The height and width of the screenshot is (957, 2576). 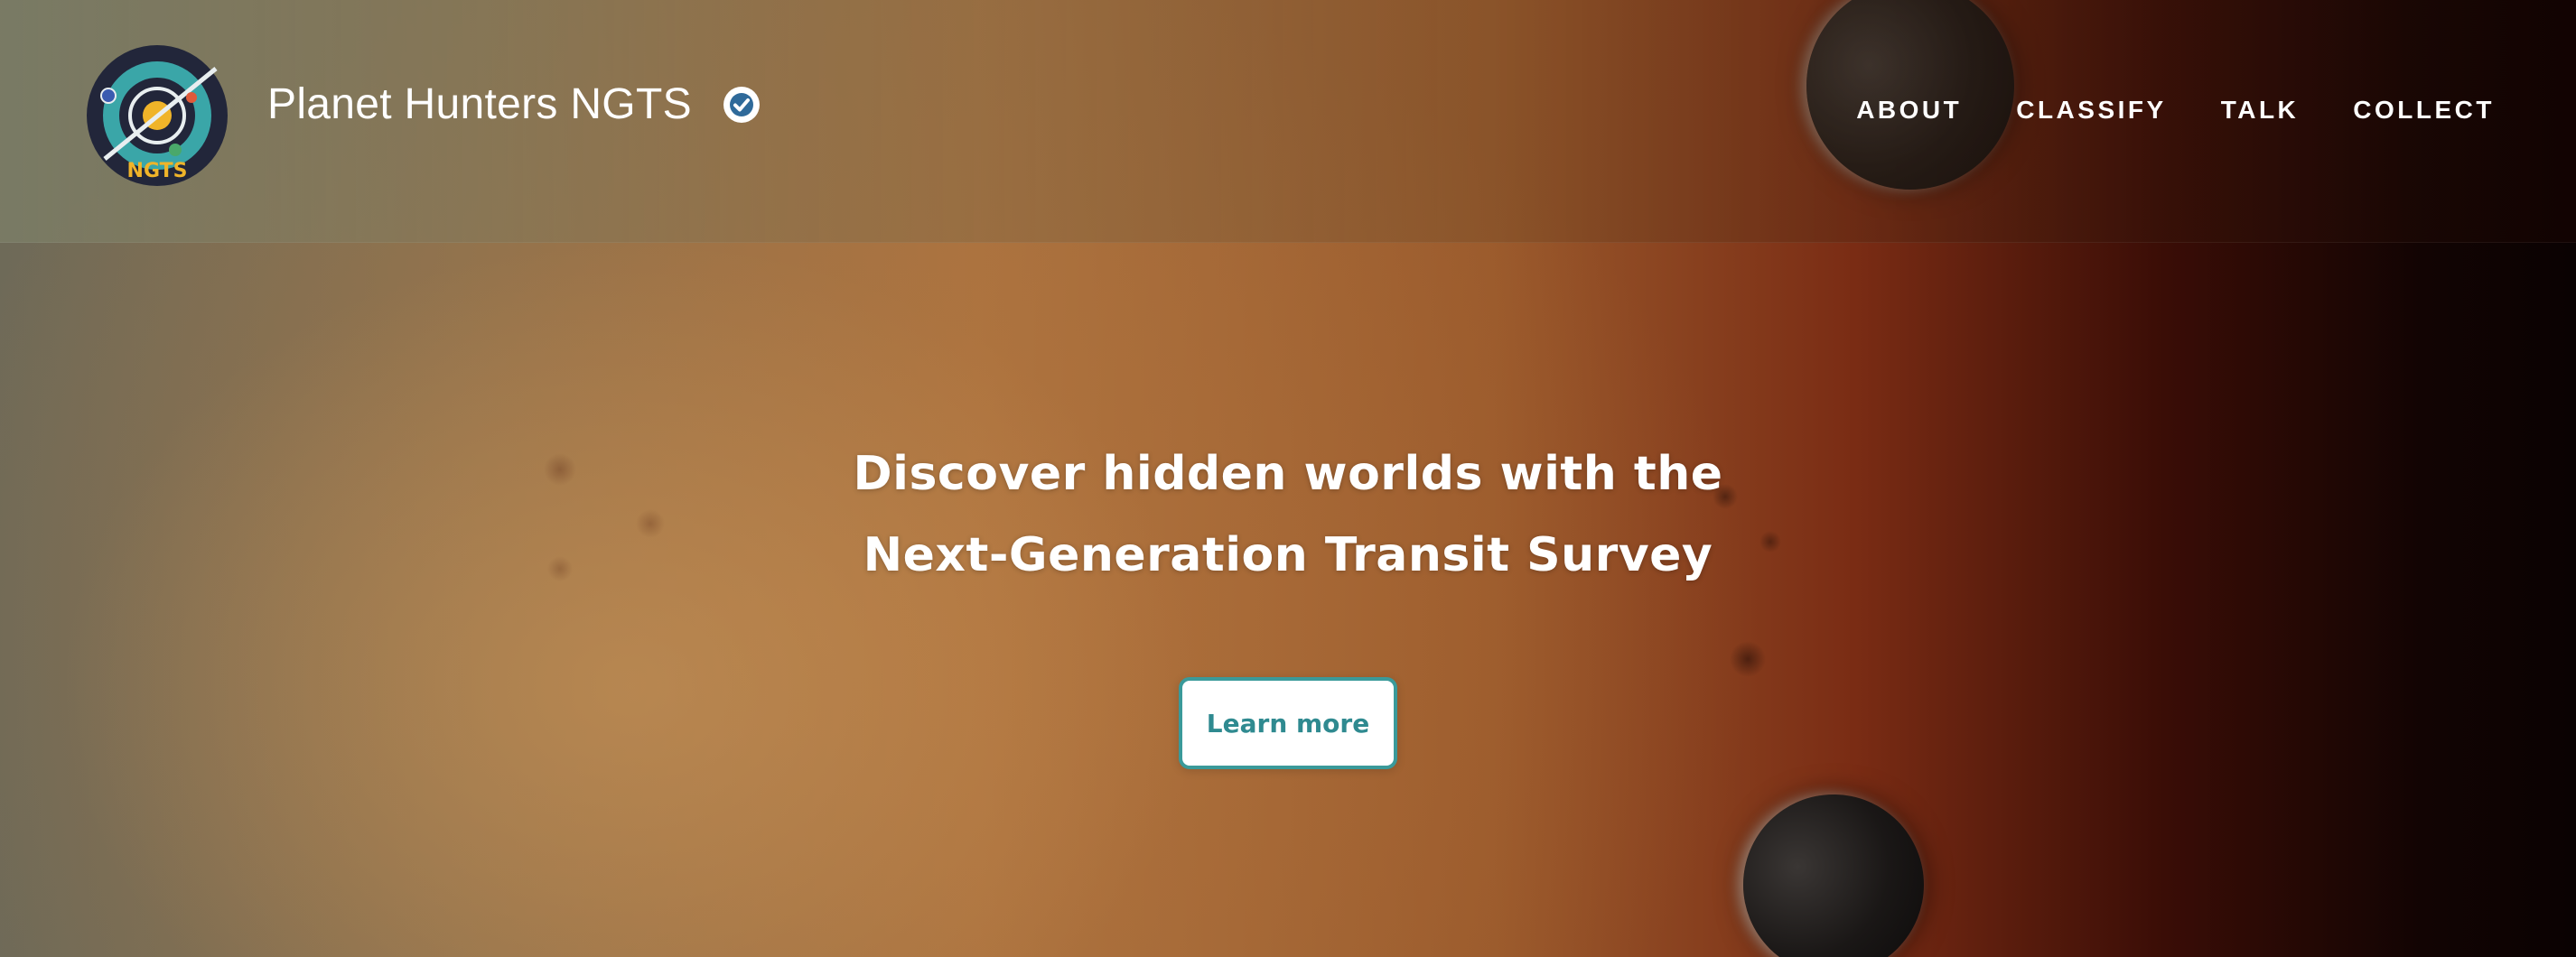 I want to click on nav-classify: CLASSIFY, so click(x=2091, y=110).